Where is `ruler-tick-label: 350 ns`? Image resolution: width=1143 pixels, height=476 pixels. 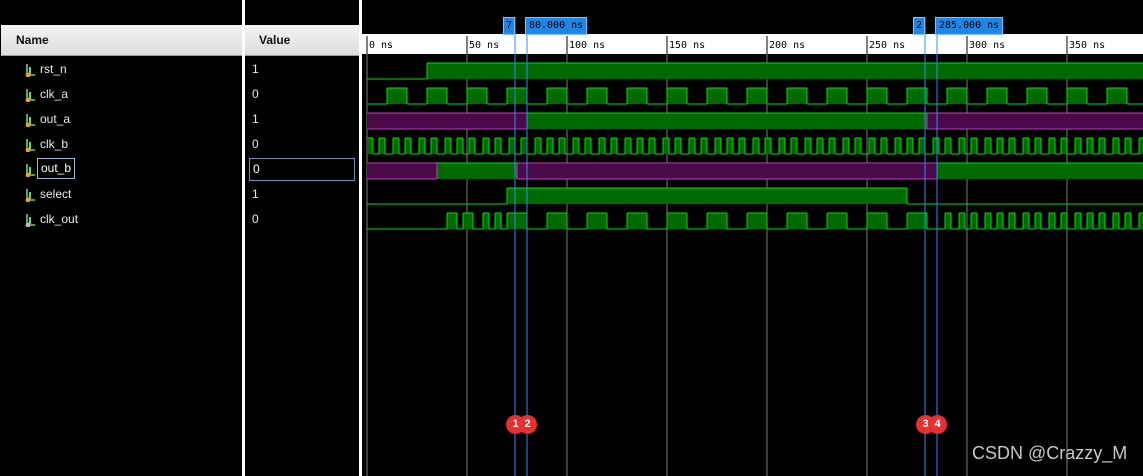
ruler-tick-label: 350 ns is located at coordinates (1087, 45).